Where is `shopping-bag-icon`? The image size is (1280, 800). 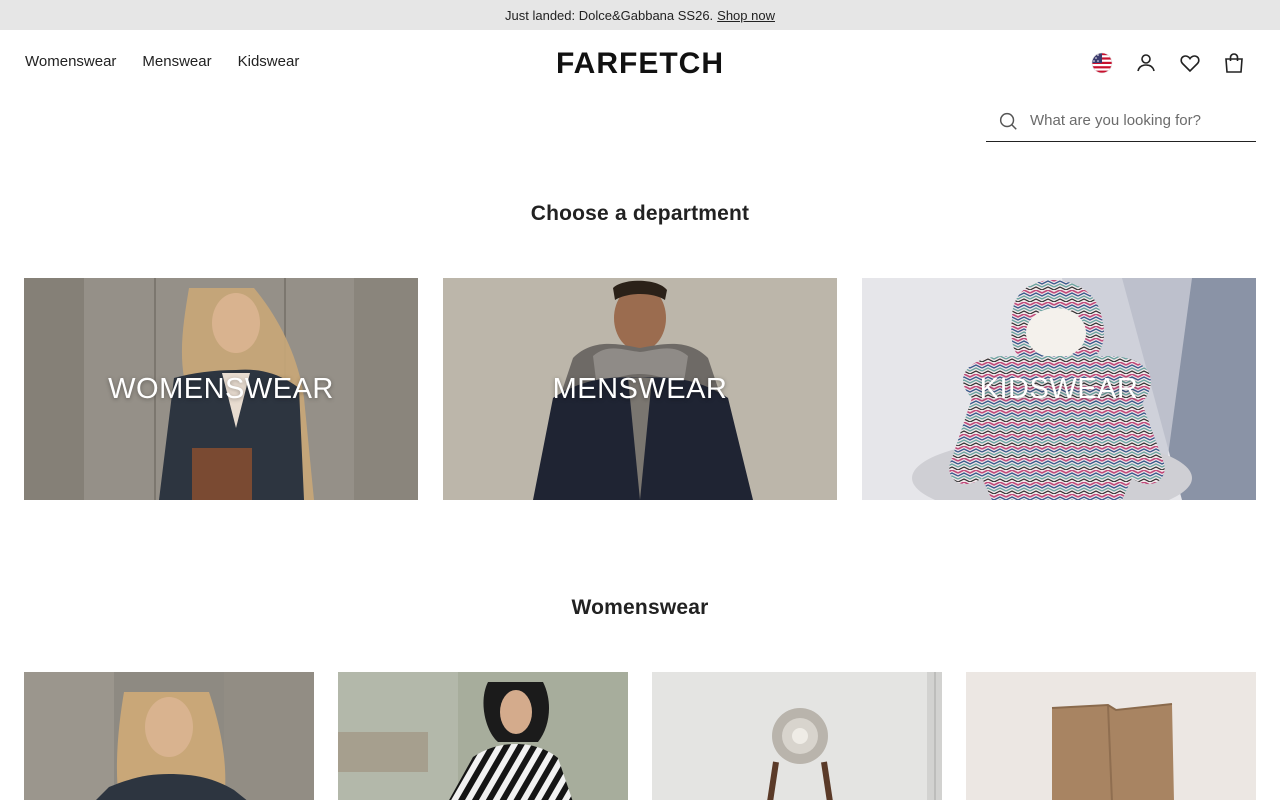
shopping-bag-icon is located at coordinates (1234, 63).